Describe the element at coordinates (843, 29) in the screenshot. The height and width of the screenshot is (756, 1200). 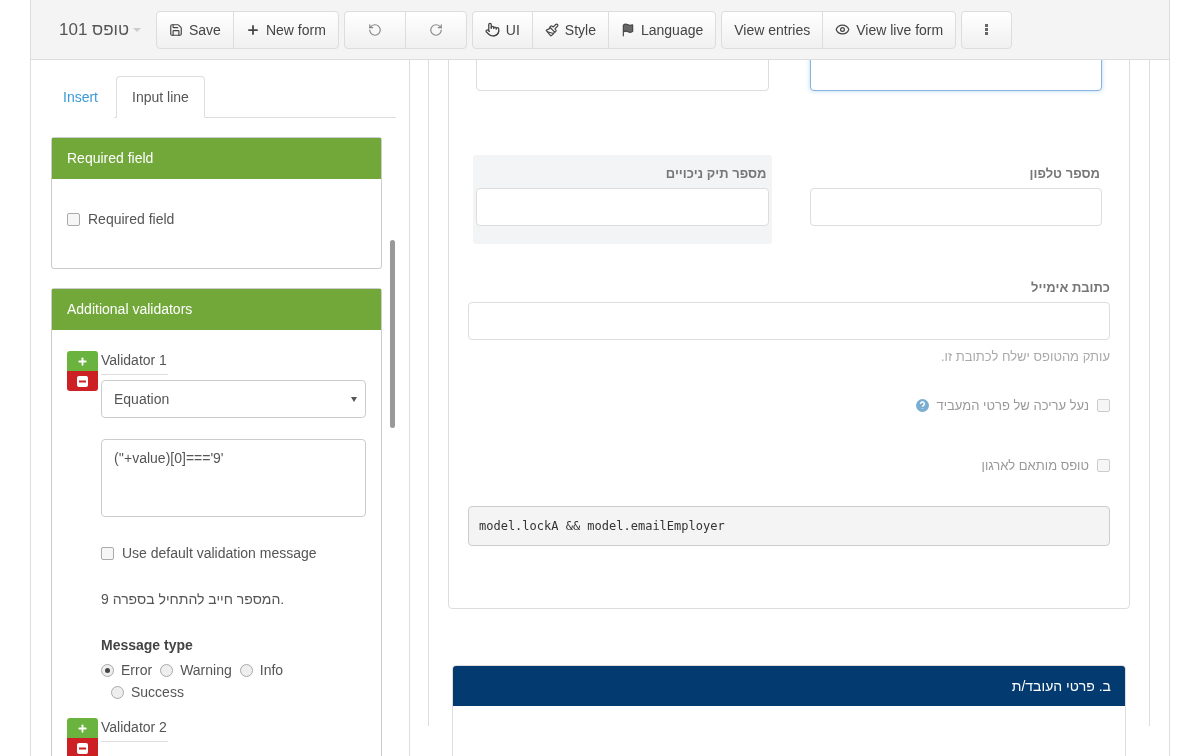
I see `eye-icon` at that location.